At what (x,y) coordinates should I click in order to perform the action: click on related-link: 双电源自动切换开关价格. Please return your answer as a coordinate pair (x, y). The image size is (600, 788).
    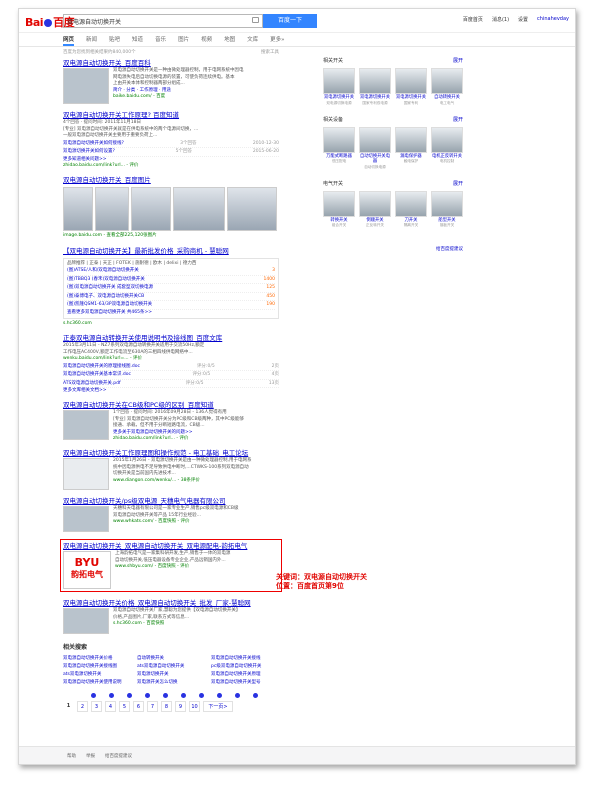
    Looking at the image, I should click on (97, 658).